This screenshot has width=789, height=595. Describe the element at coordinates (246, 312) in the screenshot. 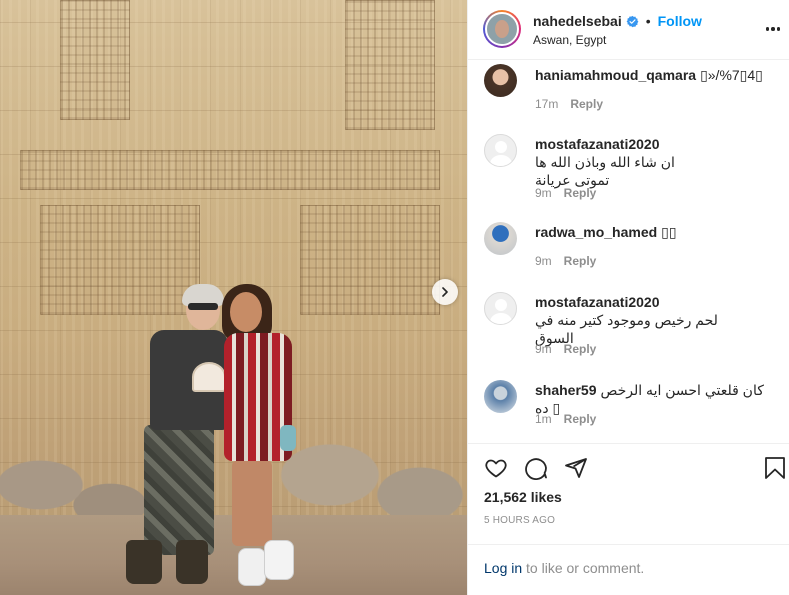

I see `person-right-head` at that location.